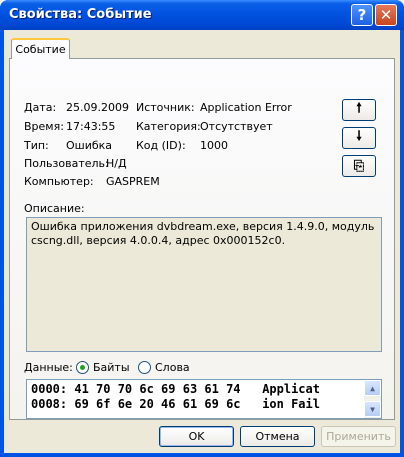 This screenshot has height=457, width=404. I want to click on arrow-down-icon: 🠗, so click(359, 136).